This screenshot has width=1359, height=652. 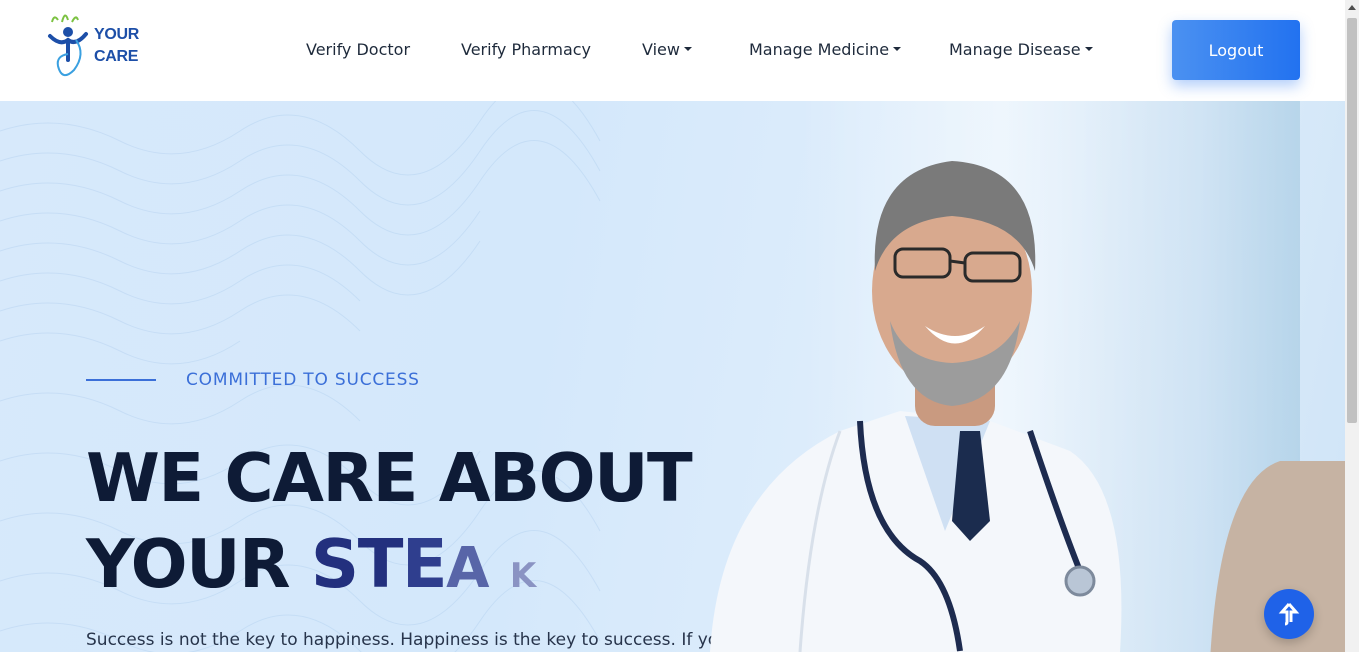 I want to click on arrow-up-icon, so click(x=1289, y=614).